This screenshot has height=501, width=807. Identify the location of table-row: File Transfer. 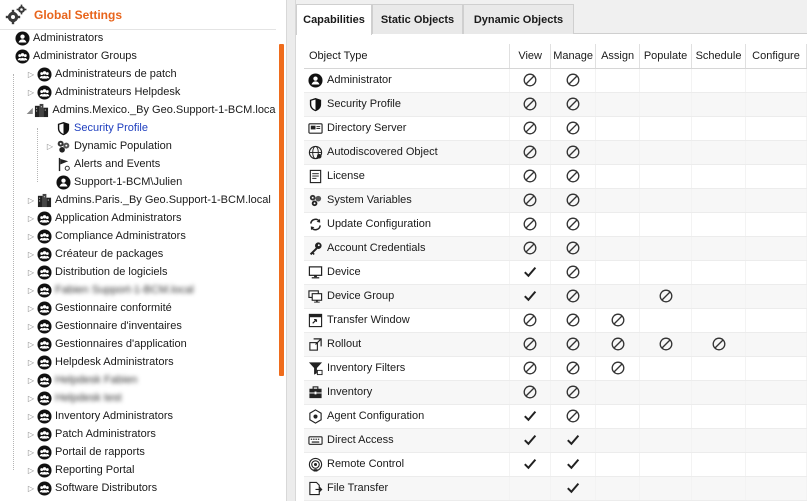
(555, 488).